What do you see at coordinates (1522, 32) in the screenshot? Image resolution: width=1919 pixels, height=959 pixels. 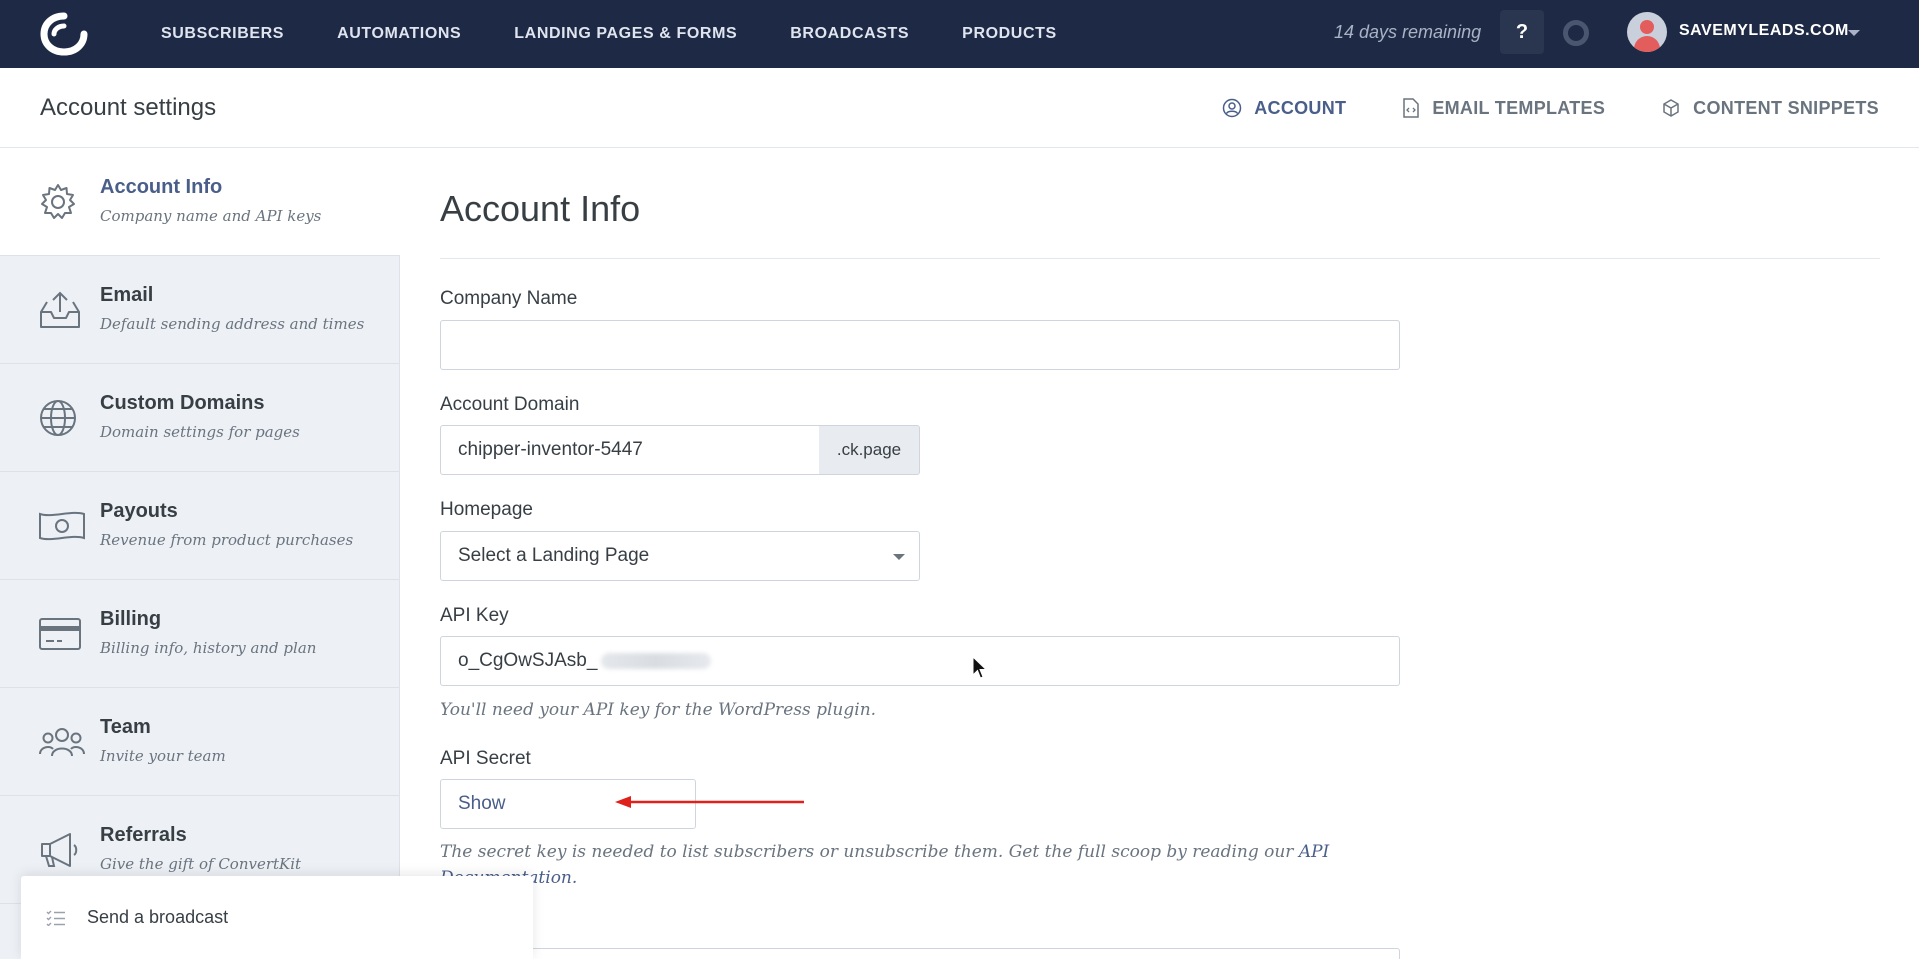 I see `help-button: ?` at bounding box center [1522, 32].